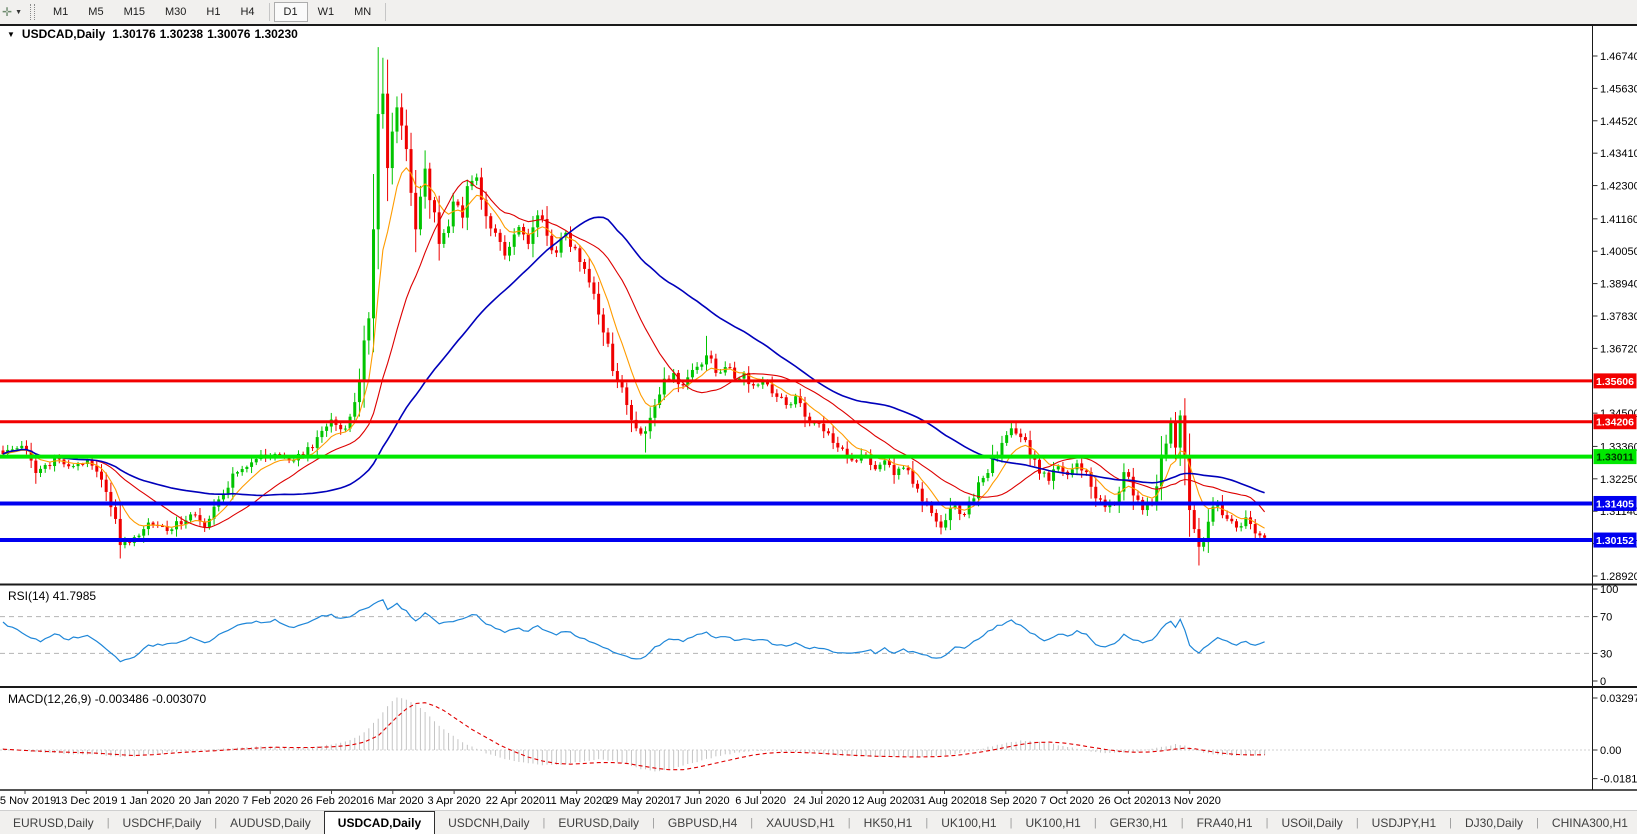  I want to click on svg-text: 70, so click(1606, 618).